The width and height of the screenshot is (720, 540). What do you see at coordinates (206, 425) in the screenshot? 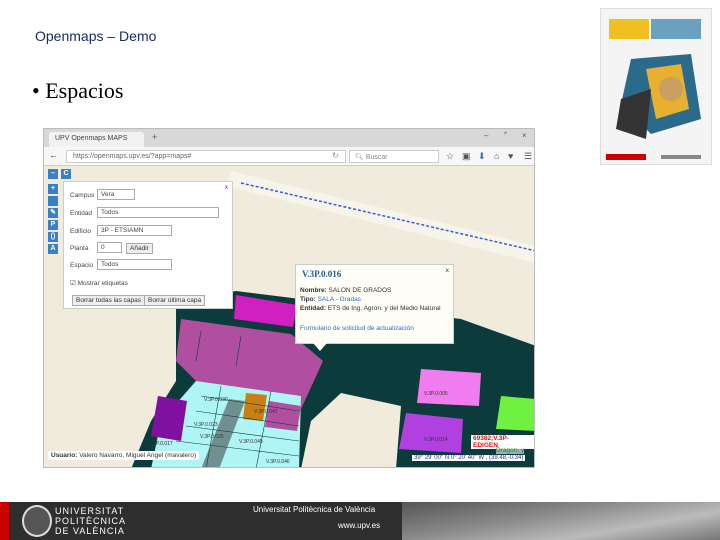
I see `map-label: V.3P.0.023` at bounding box center [206, 425].